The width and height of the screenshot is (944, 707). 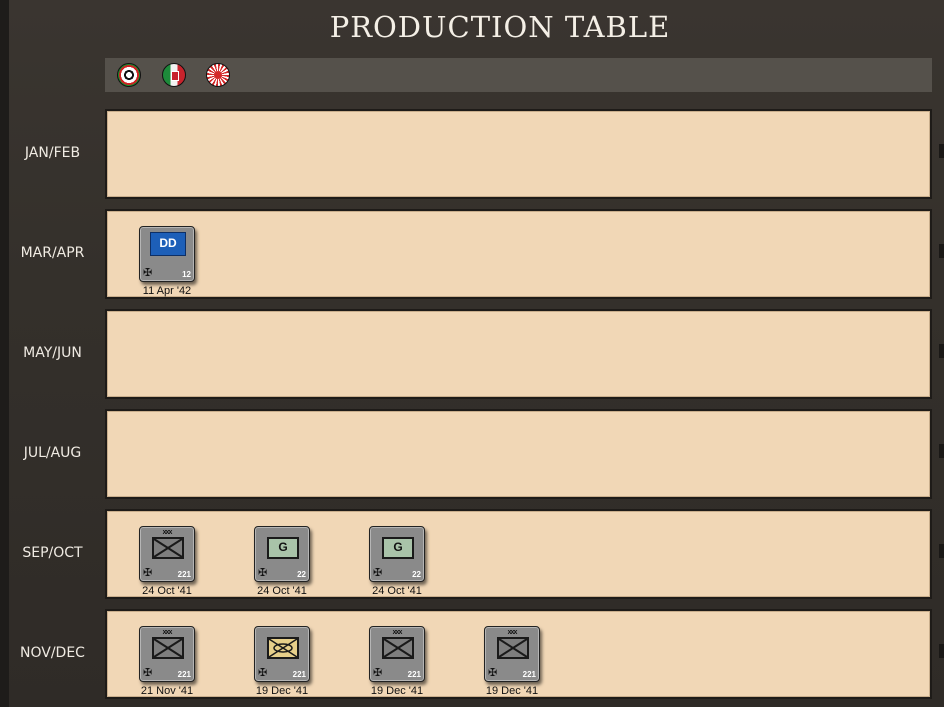 What do you see at coordinates (186, 274) in the screenshot?
I see `unit-strength: 12` at bounding box center [186, 274].